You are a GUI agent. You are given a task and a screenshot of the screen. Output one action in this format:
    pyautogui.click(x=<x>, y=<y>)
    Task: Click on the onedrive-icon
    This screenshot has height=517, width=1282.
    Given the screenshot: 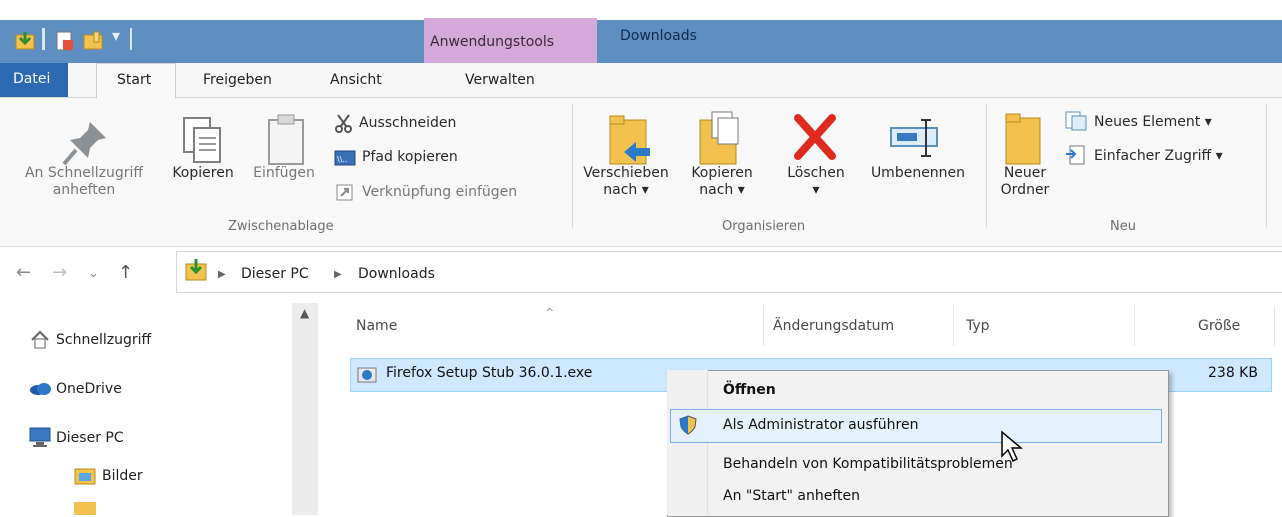 What is the action you would take?
    pyautogui.click(x=40, y=388)
    